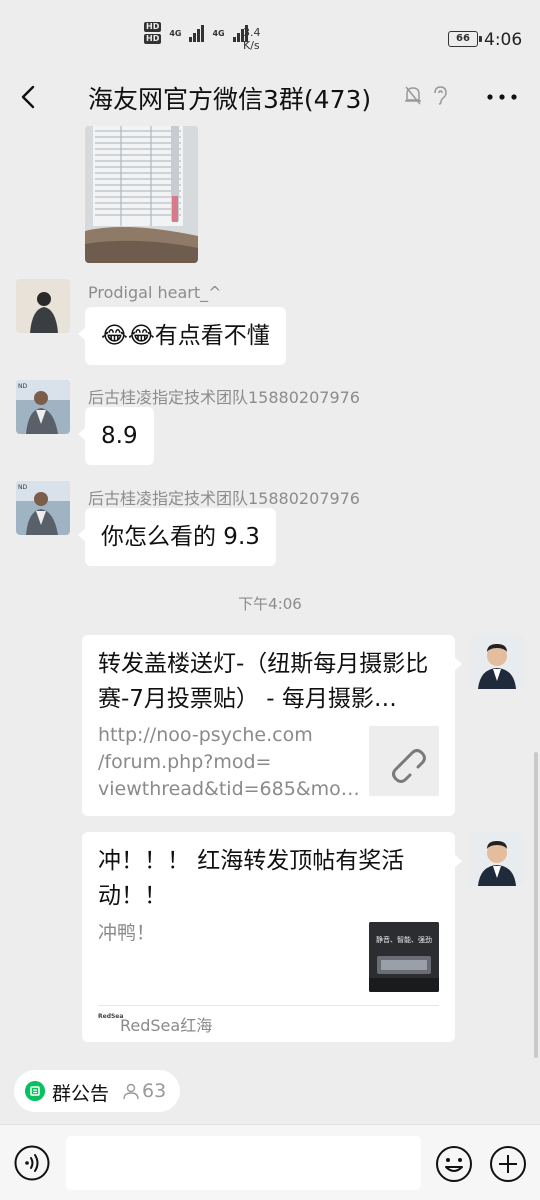 The height and width of the screenshot is (1200, 540). I want to click on photo-thumbnail, so click(141, 194).